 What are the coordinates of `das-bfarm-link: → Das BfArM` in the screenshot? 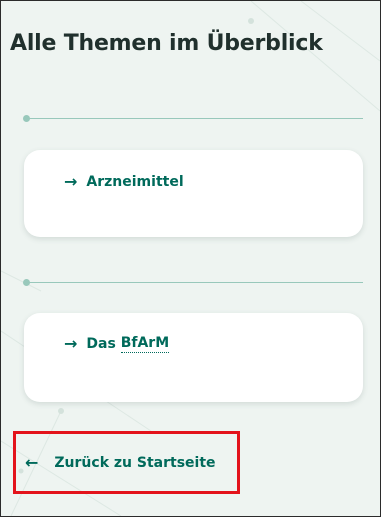 It's located at (117, 343).